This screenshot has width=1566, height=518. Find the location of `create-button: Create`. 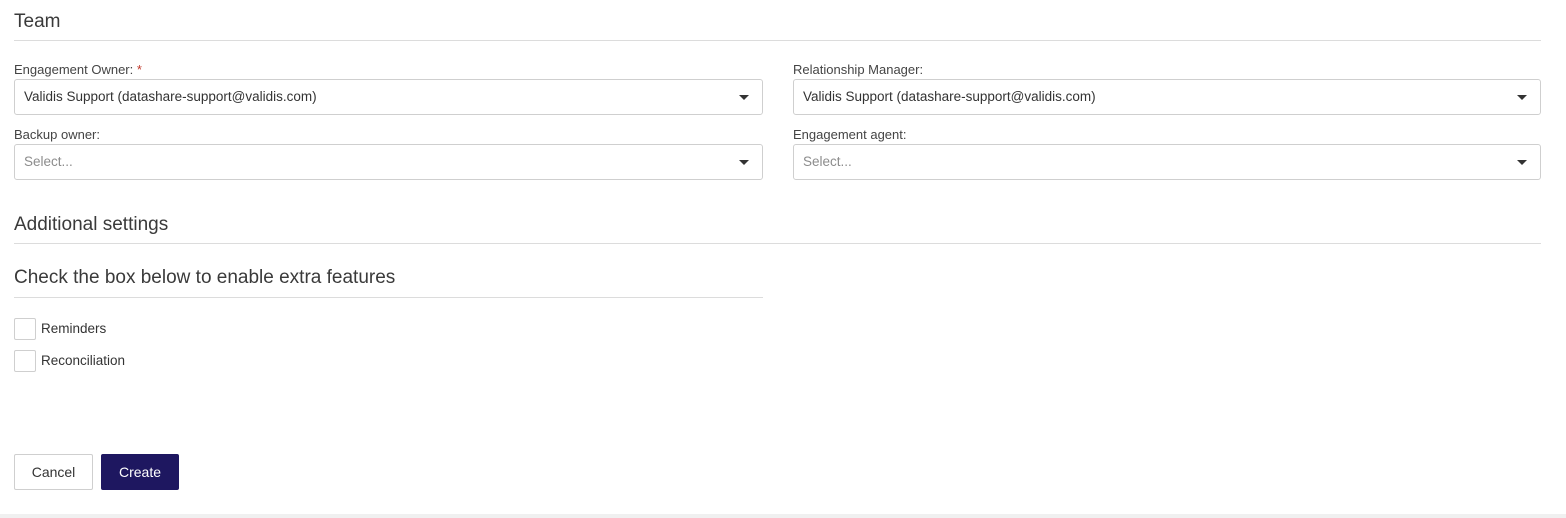

create-button: Create is located at coordinates (140, 472).